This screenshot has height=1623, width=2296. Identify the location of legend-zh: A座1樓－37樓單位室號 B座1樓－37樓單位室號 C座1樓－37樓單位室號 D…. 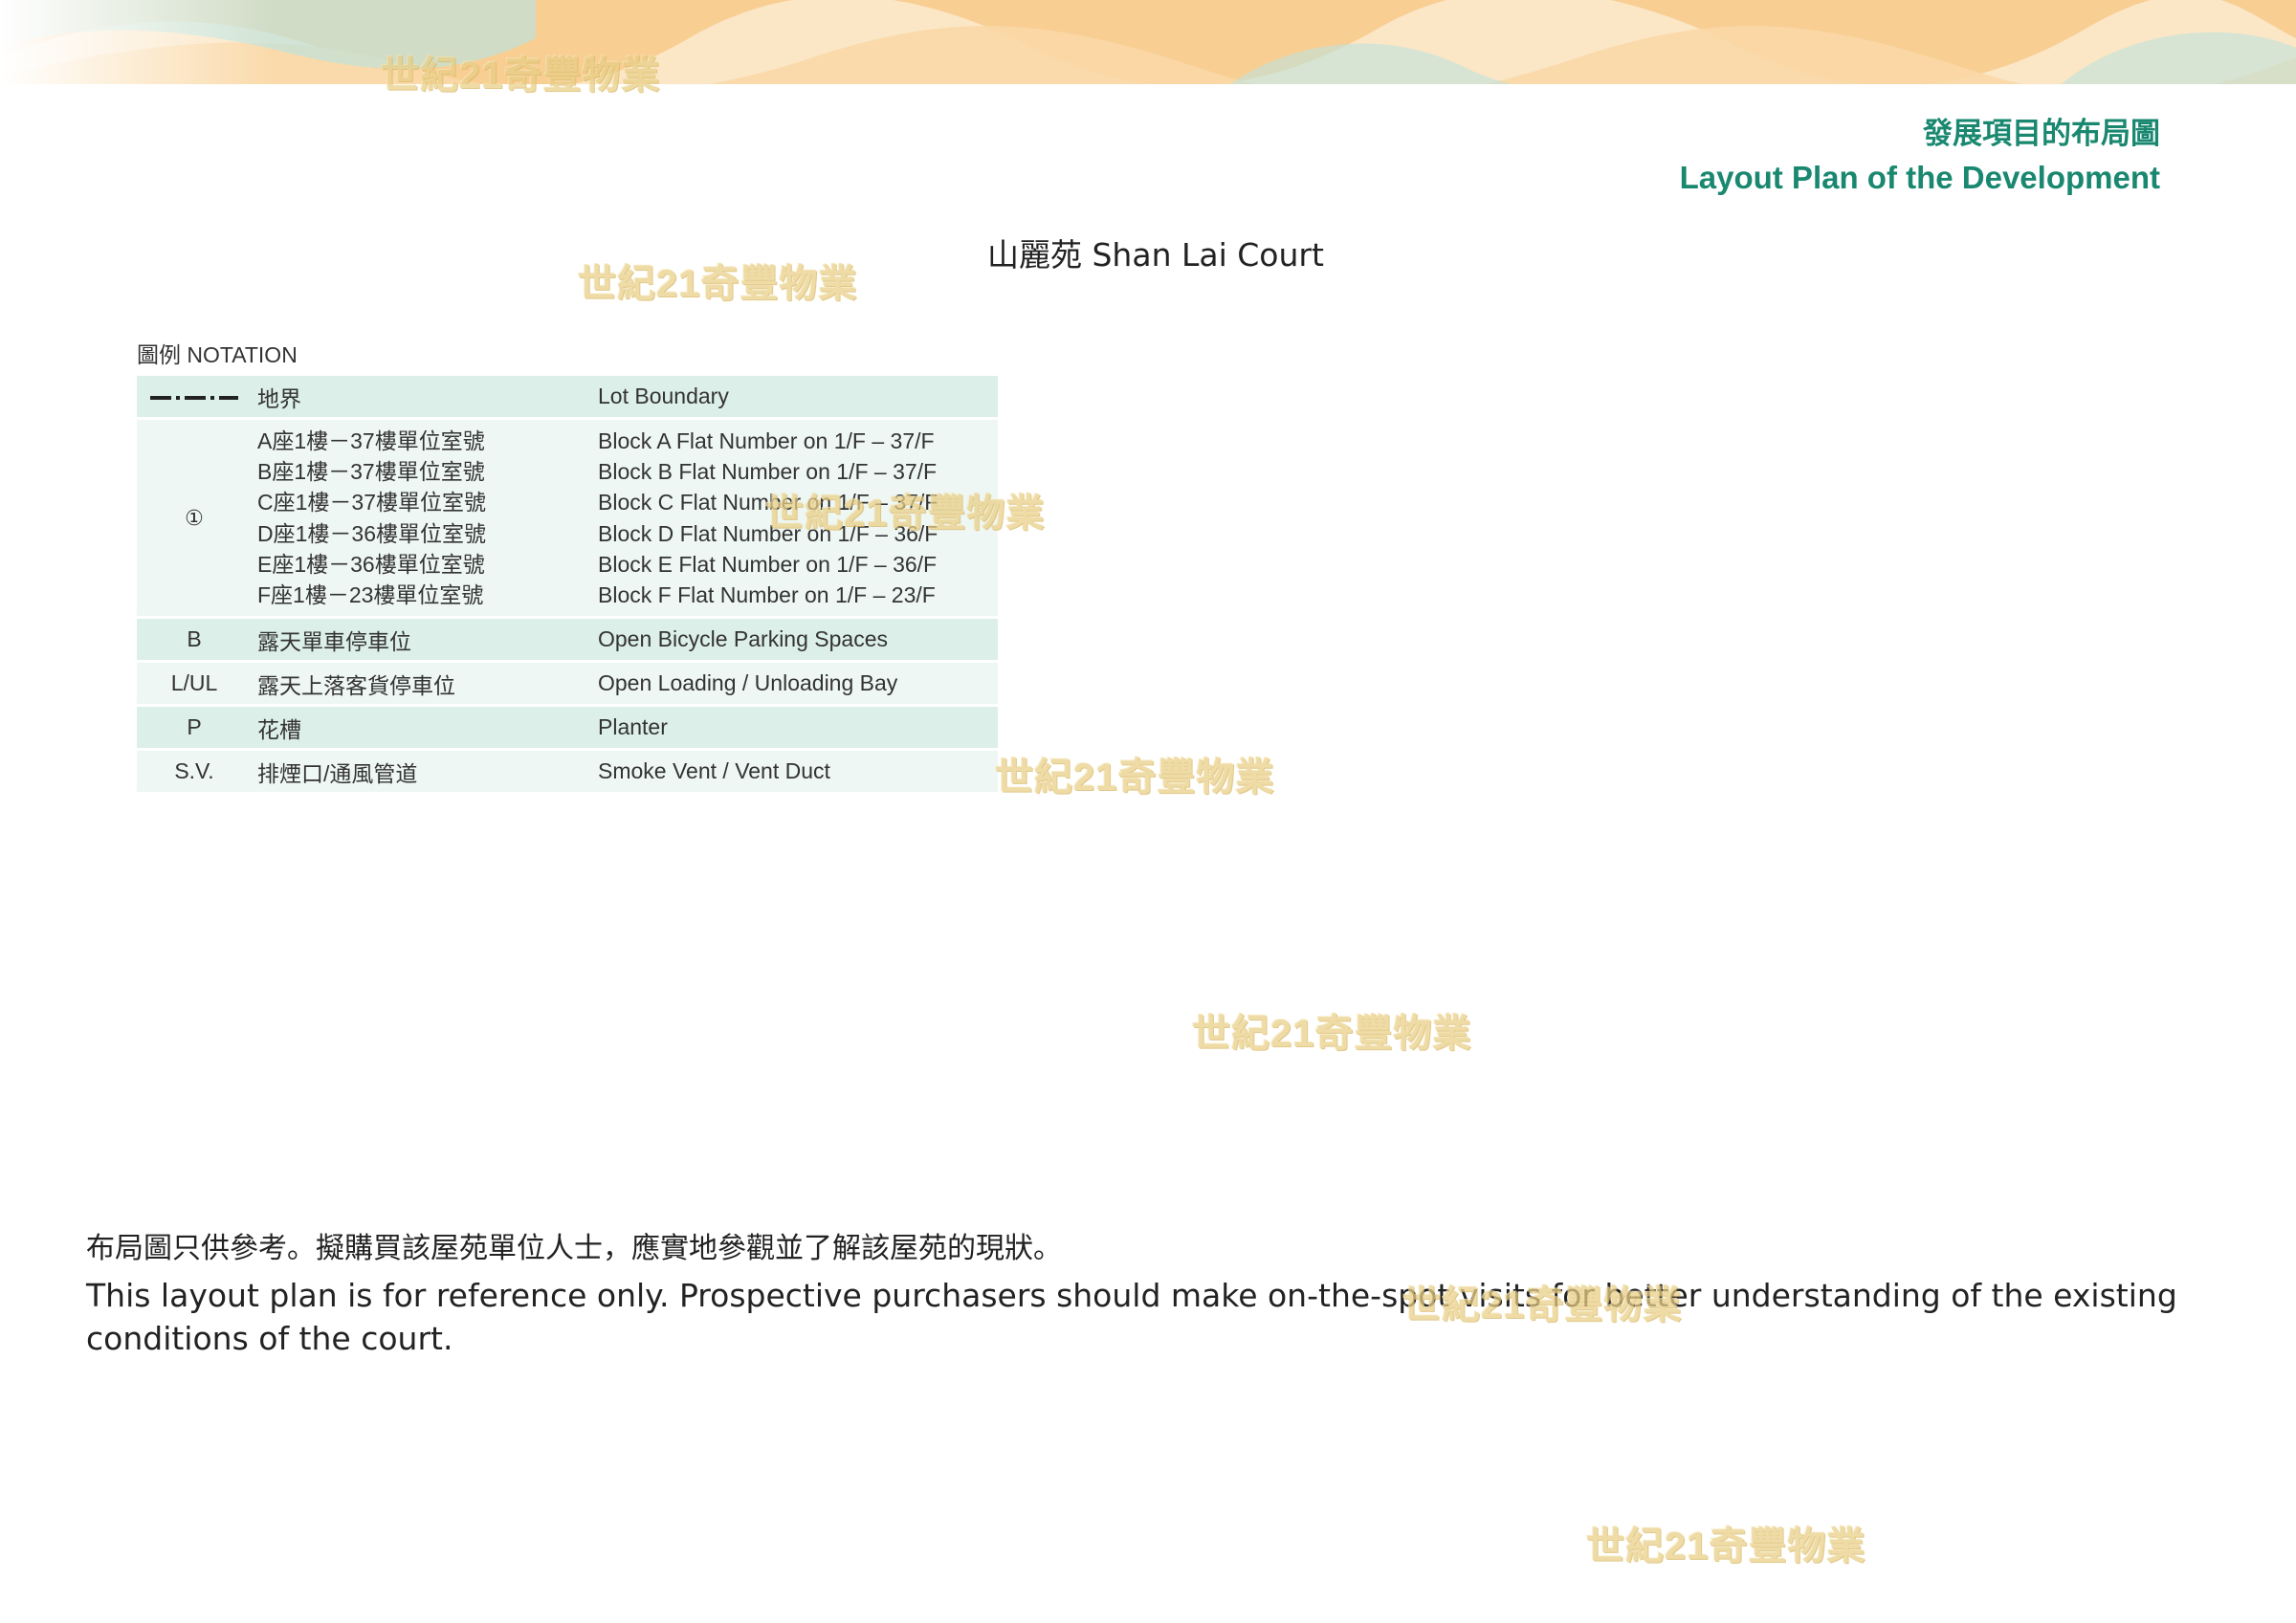
(425, 517).